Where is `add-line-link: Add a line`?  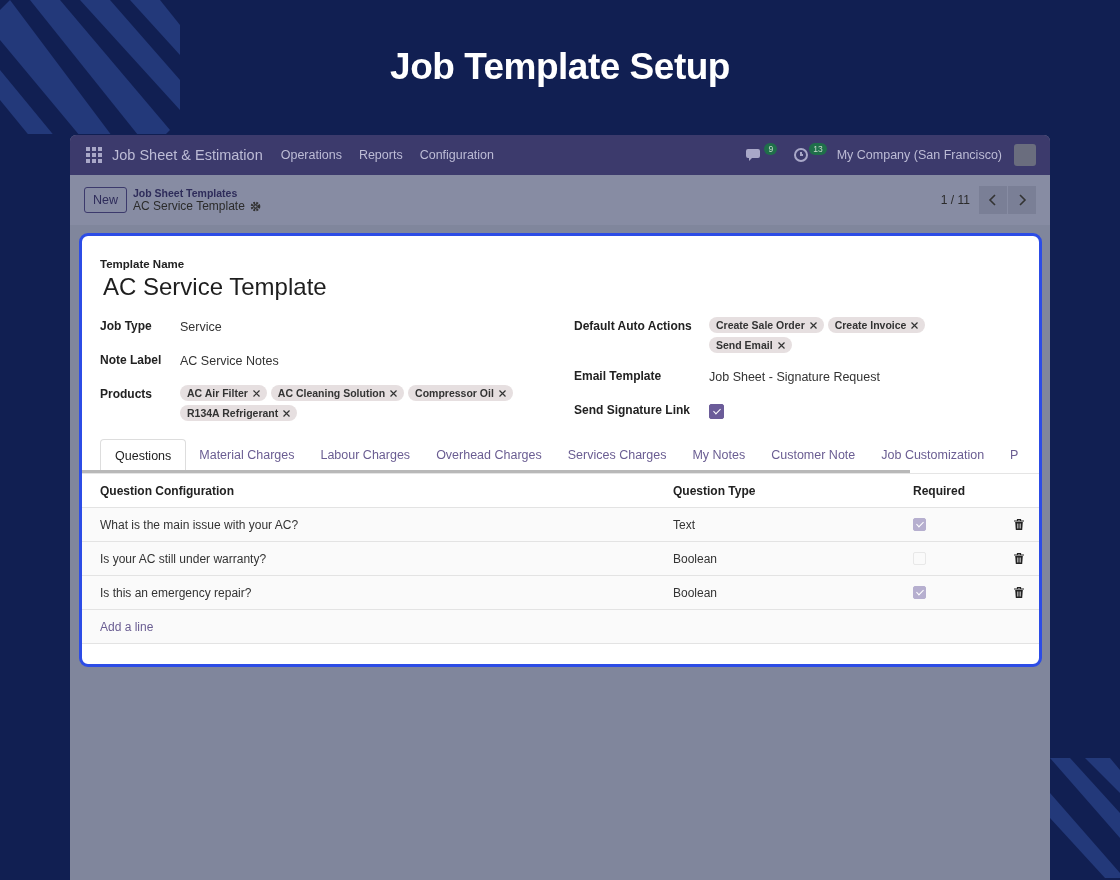 add-line-link: Add a line is located at coordinates (127, 626).